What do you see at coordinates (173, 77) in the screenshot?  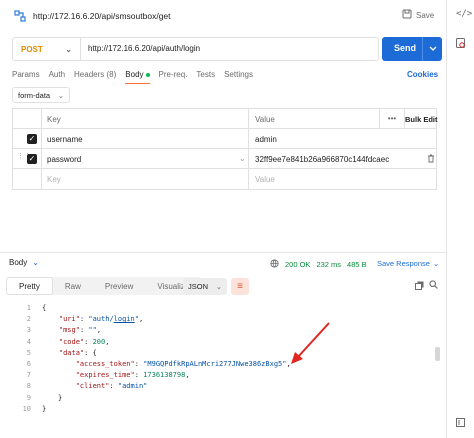 I see `tab-pre-request: Pre-req.` at bounding box center [173, 77].